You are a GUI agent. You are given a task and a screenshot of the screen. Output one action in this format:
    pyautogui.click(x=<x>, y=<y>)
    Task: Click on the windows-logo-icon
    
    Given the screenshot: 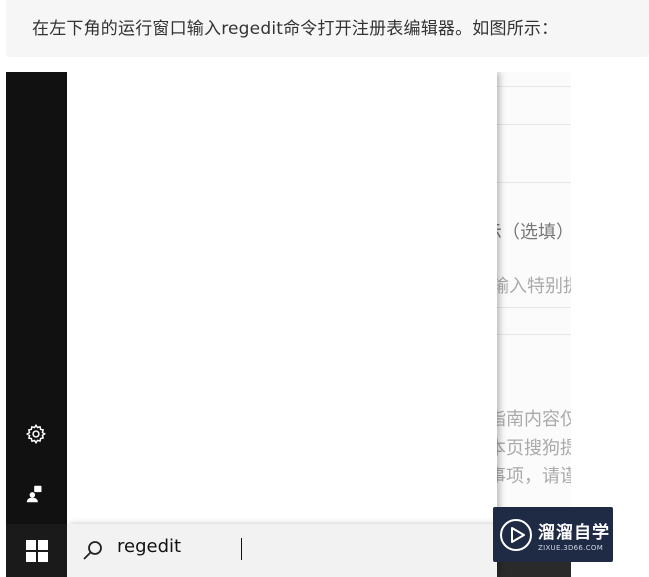 What is the action you would take?
    pyautogui.click(x=36, y=550)
    